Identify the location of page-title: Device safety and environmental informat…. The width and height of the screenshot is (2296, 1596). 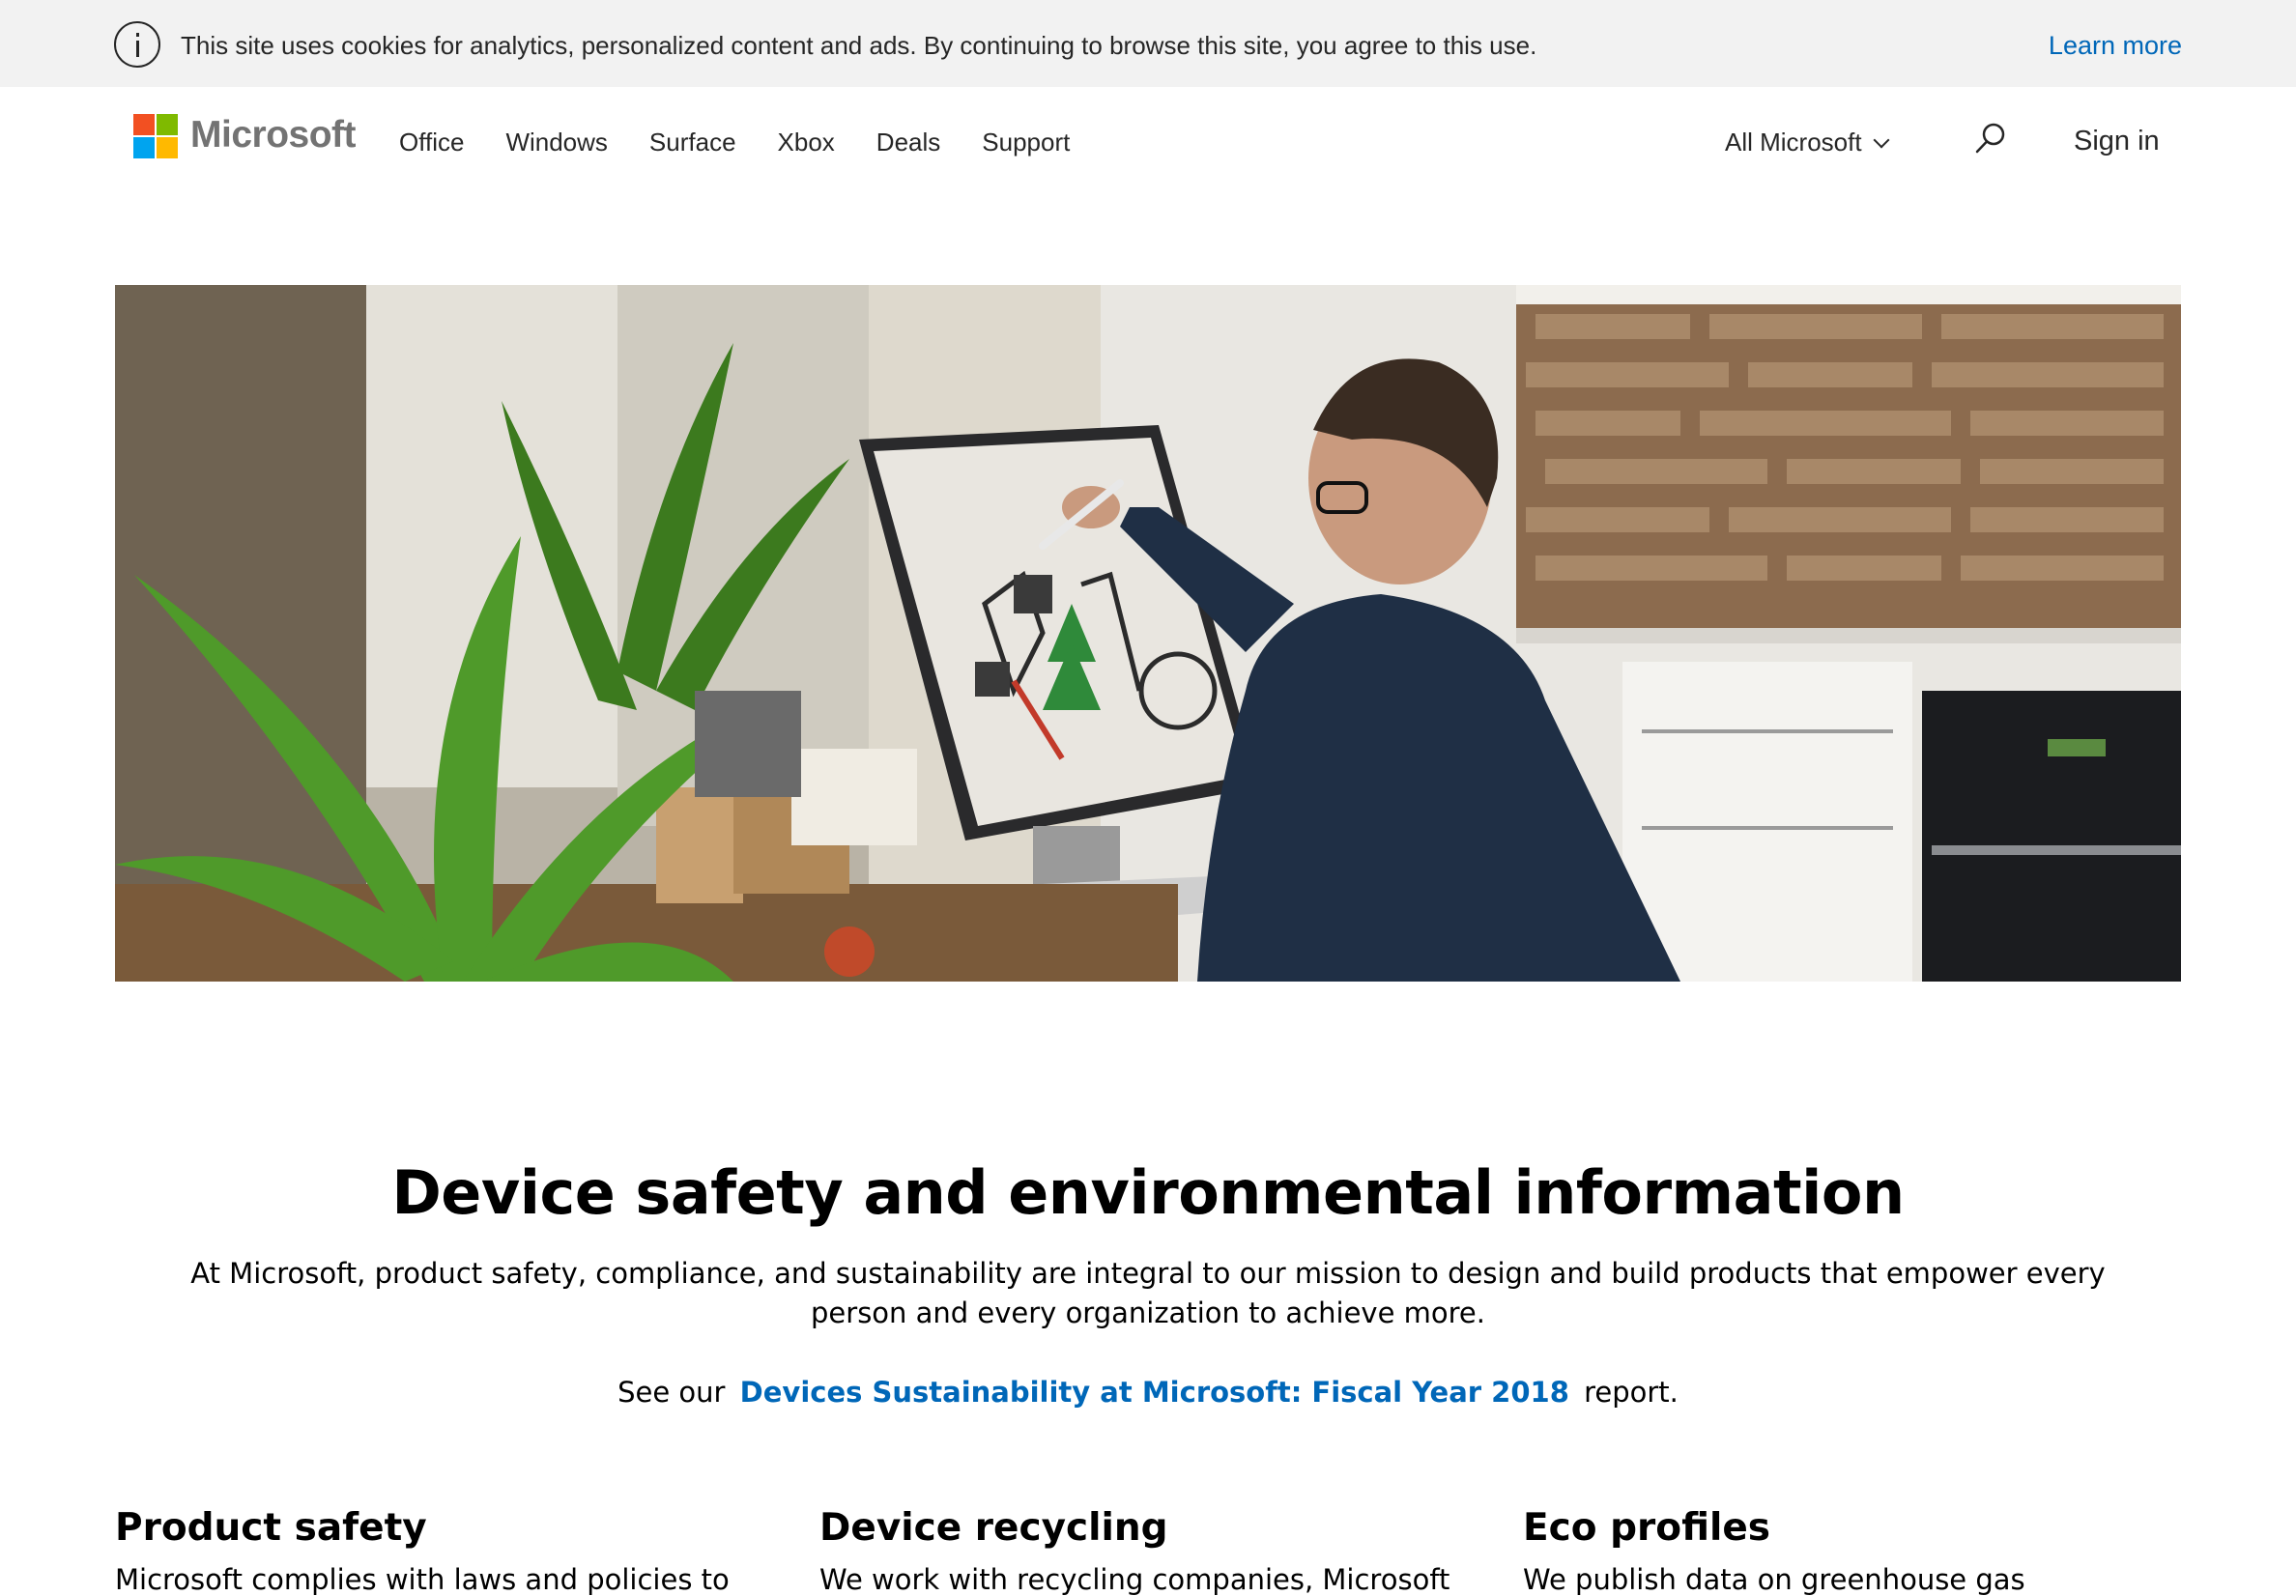
(1148, 1192).